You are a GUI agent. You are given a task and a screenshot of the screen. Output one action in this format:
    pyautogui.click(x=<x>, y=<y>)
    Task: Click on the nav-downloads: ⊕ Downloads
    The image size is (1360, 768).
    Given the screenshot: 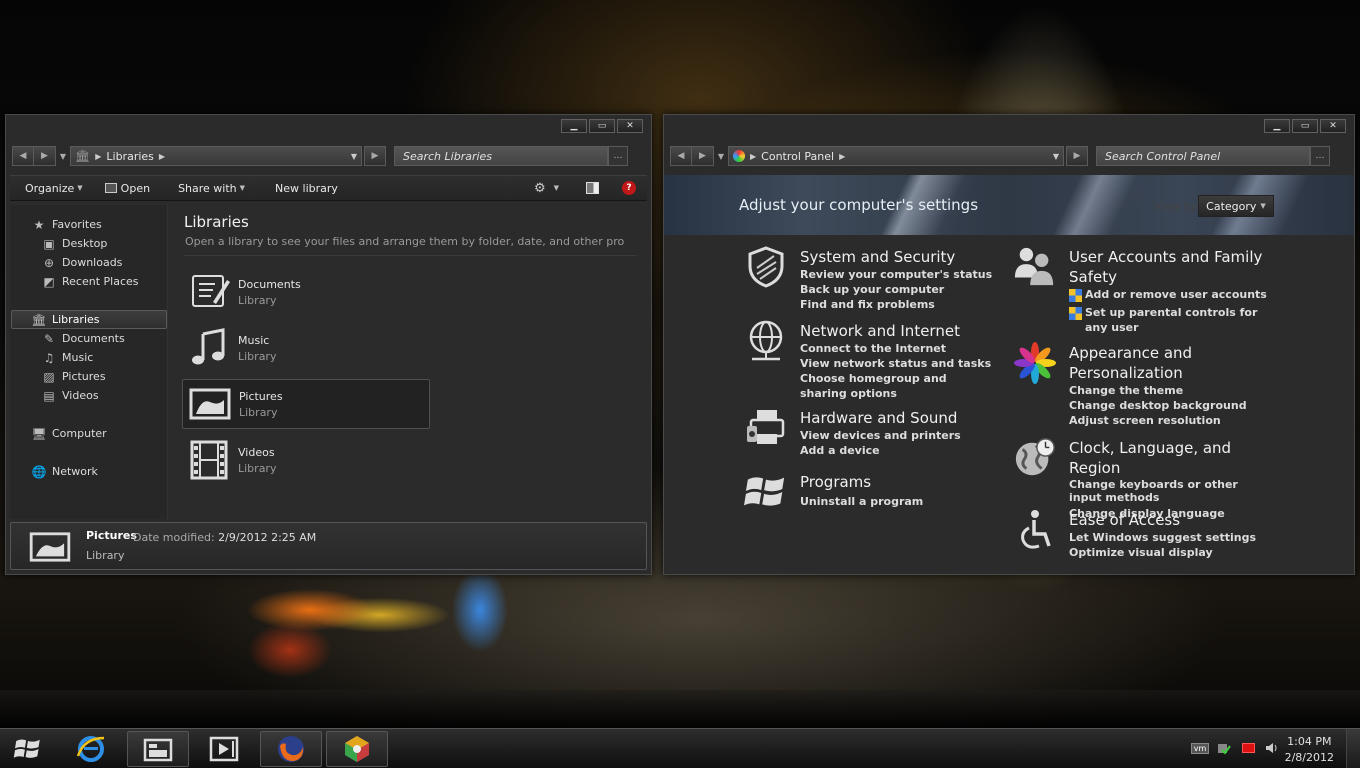 What is the action you would take?
    pyautogui.click(x=89, y=262)
    